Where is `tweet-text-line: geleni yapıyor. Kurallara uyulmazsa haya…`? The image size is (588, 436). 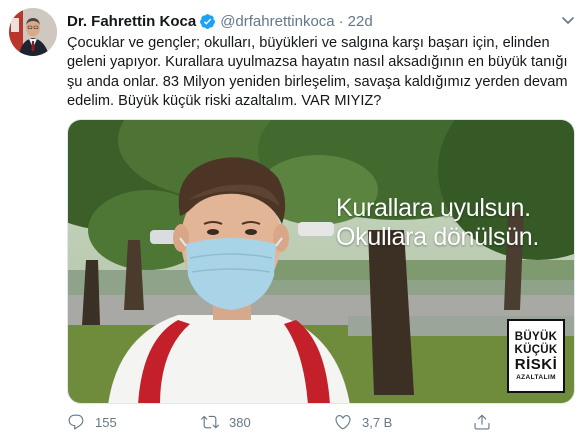 tweet-text-line: geleni yapıyor. Kurallara uyulmazsa haya… is located at coordinates (317, 62).